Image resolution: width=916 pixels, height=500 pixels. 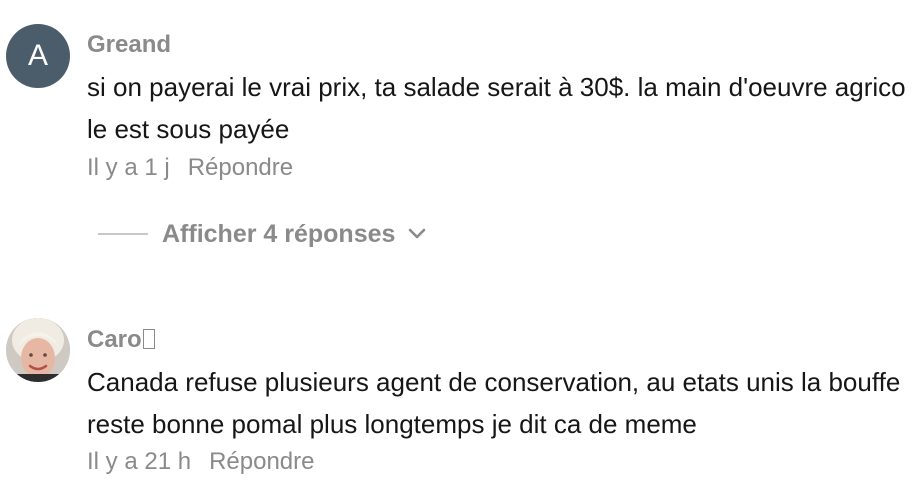 I want to click on comment-meta: Il y a 1 j Répondre, so click(x=190, y=168).